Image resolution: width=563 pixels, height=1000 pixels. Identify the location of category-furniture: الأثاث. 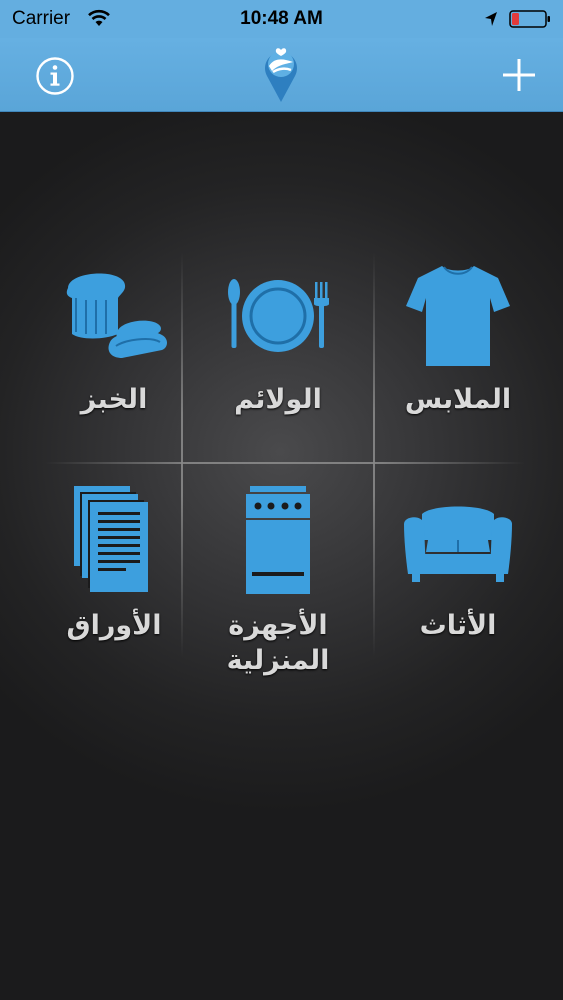
(458, 563).